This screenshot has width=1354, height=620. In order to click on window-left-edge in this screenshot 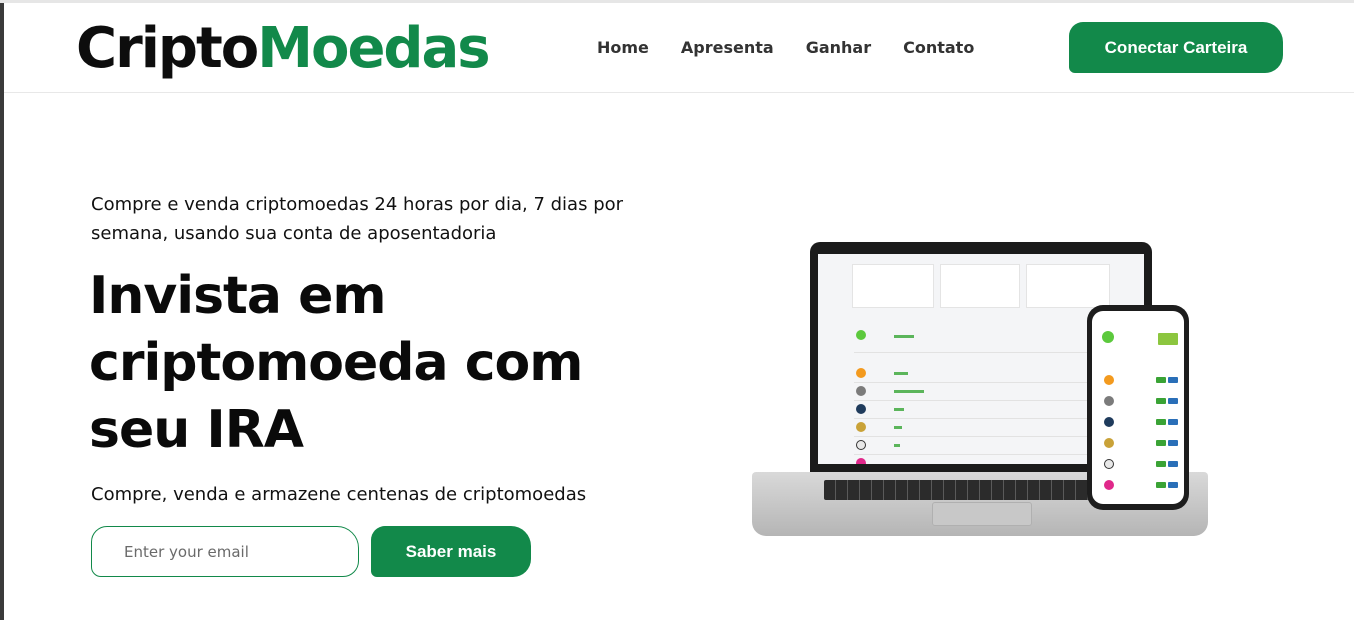, I will do `click(2, 310)`.